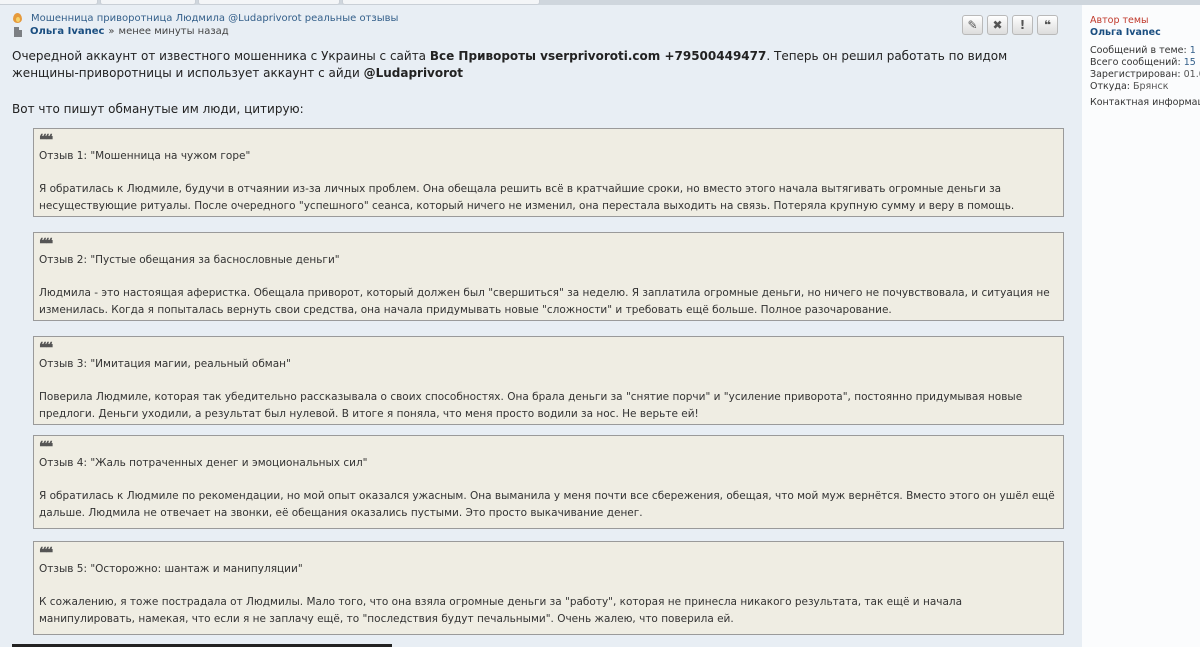  I want to click on post-meta-row: Ольга Ivanec » менее минуты назад, so click(120, 31).